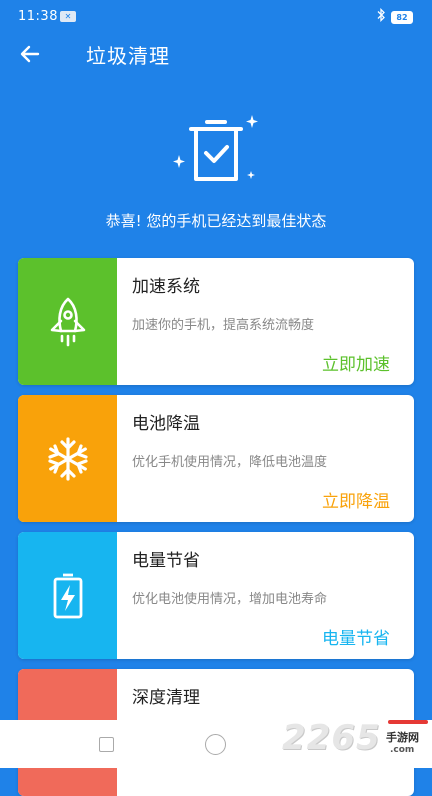 The width and height of the screenshot is (432, 796). What do you see at coordinates (166, 561) in the screenshot?
I see `card-title: 电量节省` at bounding box center [166, 561].